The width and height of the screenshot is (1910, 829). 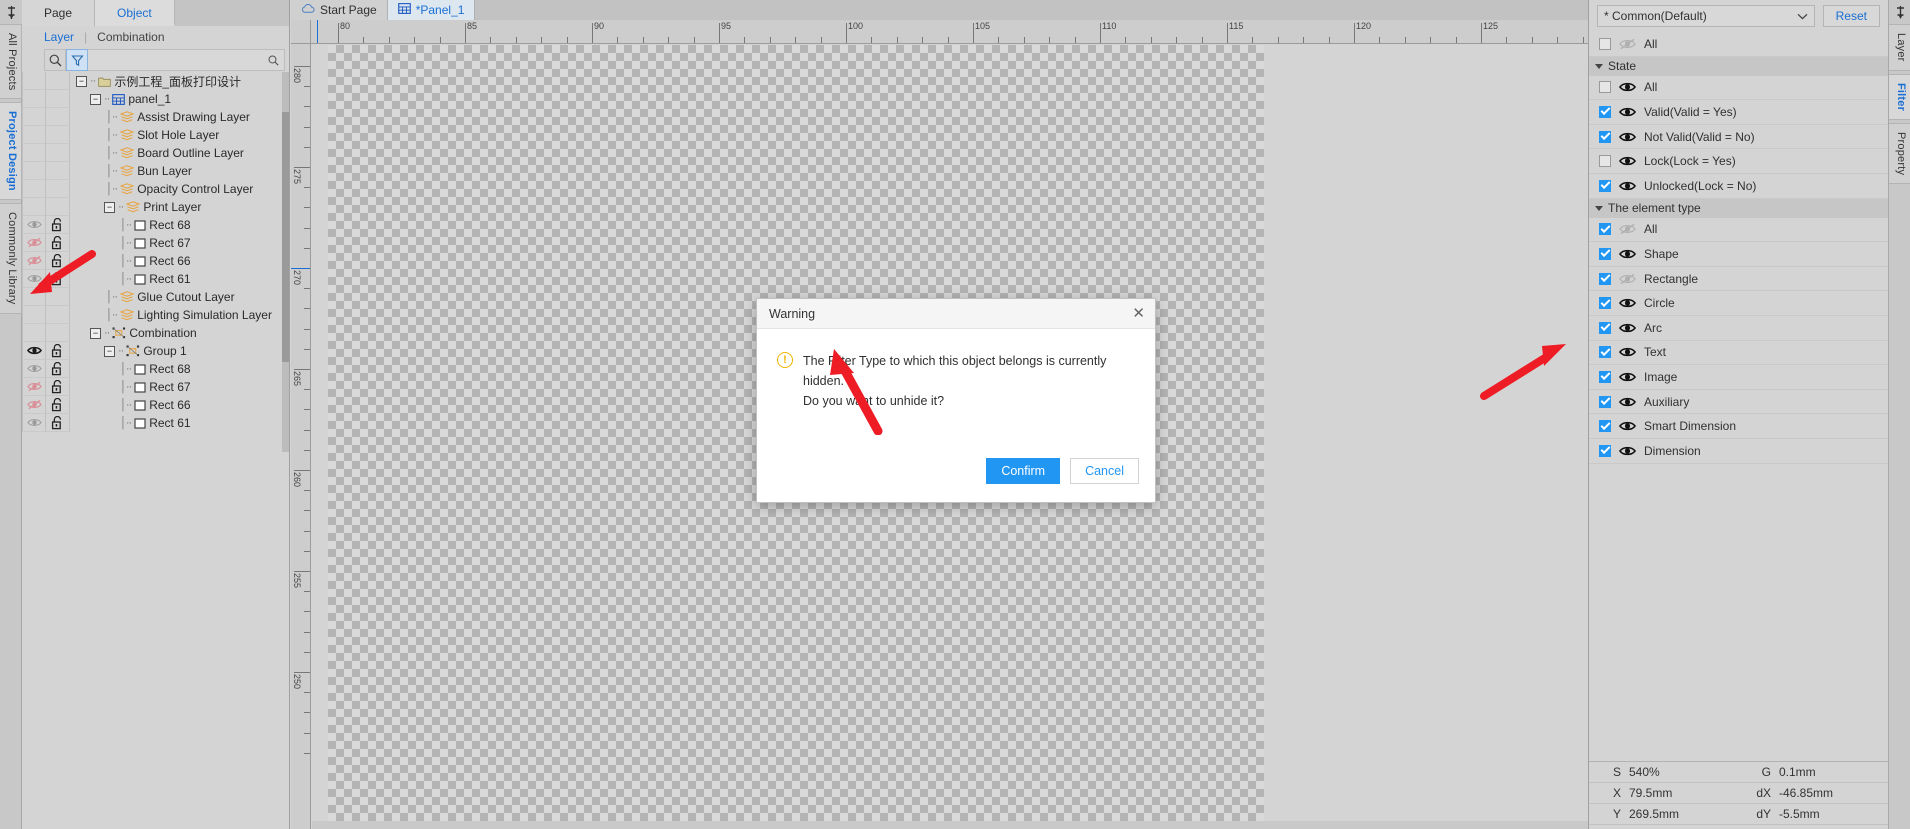 I want to click on left-tab-all-projects: All Projects, so click(x=11, y=62).